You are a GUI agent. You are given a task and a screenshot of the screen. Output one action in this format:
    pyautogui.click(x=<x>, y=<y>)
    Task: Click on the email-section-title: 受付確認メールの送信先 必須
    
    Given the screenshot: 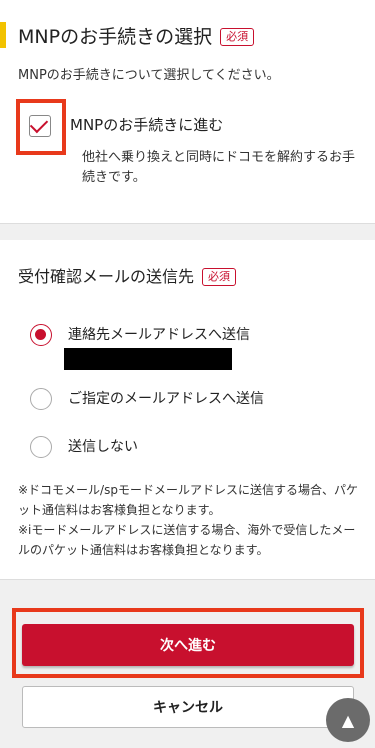 What is the action you would take?
    pyautogui.click(x=127, y=277)
    